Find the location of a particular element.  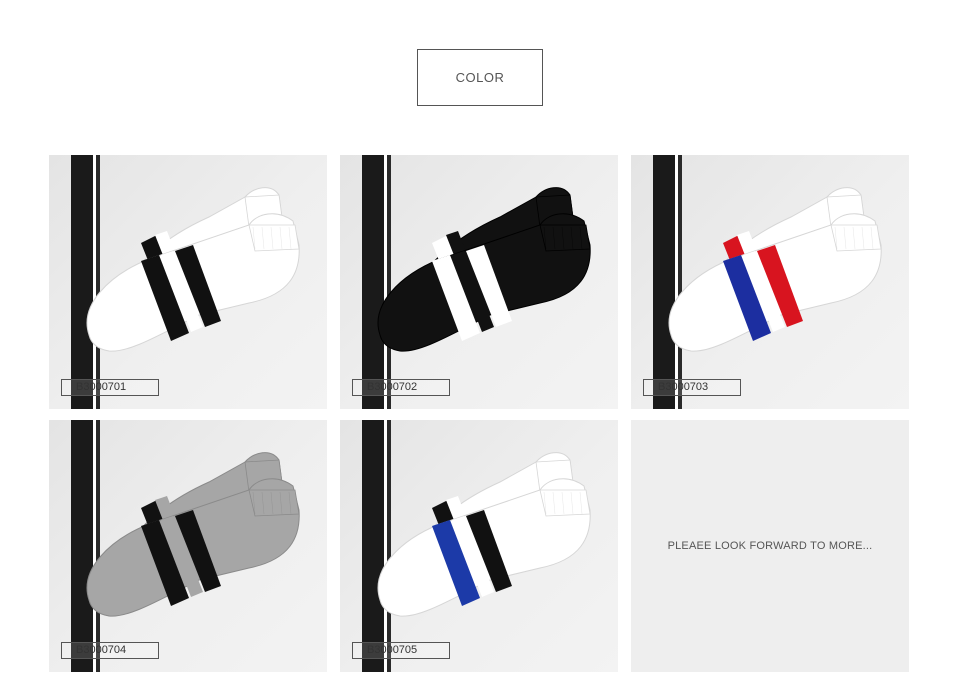

product-code: B3000701 is located at coordinates (110, 387).